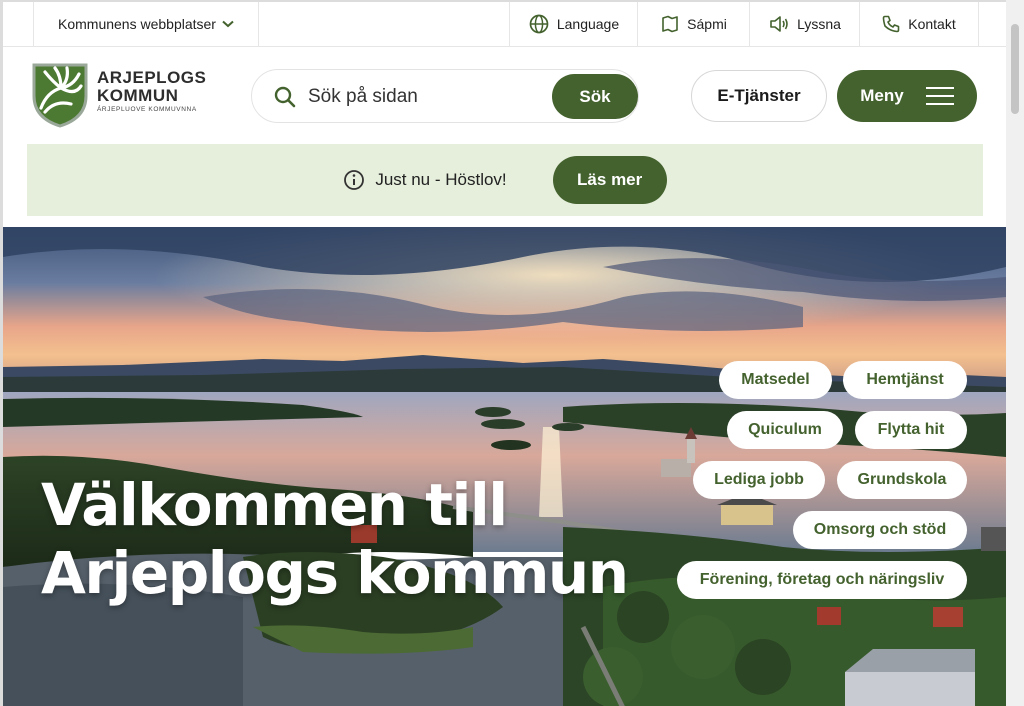 The height and width of the screenshot is (706, 1024). I want to click on municipal-sites-label: Kommunens webbplatser, so click(137, 24).